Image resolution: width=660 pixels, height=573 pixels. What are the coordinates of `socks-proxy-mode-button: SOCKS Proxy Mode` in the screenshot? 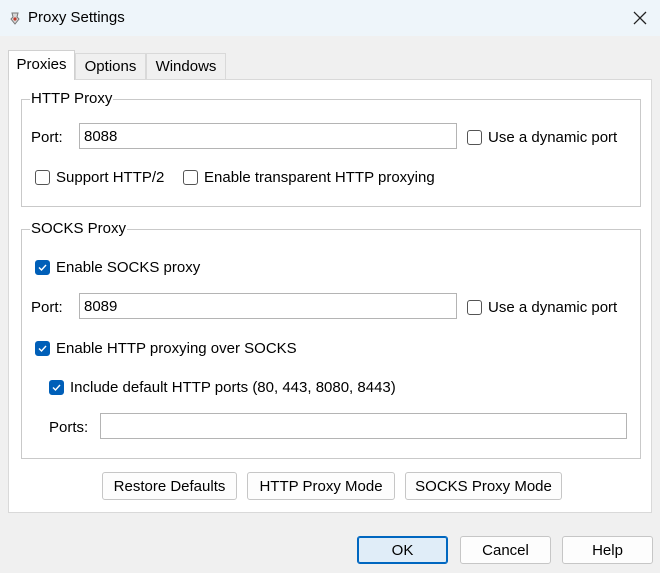 It's located at (483, 486).